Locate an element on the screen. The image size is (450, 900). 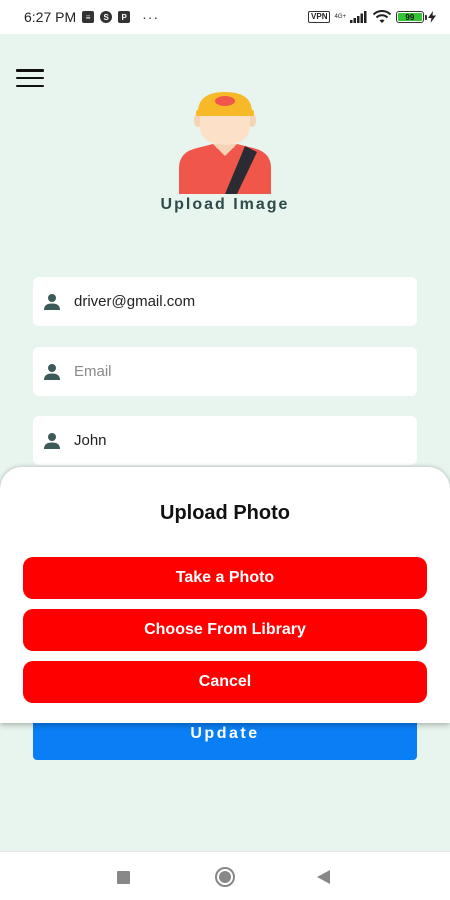
username-field is located at coordinates (225, 301).